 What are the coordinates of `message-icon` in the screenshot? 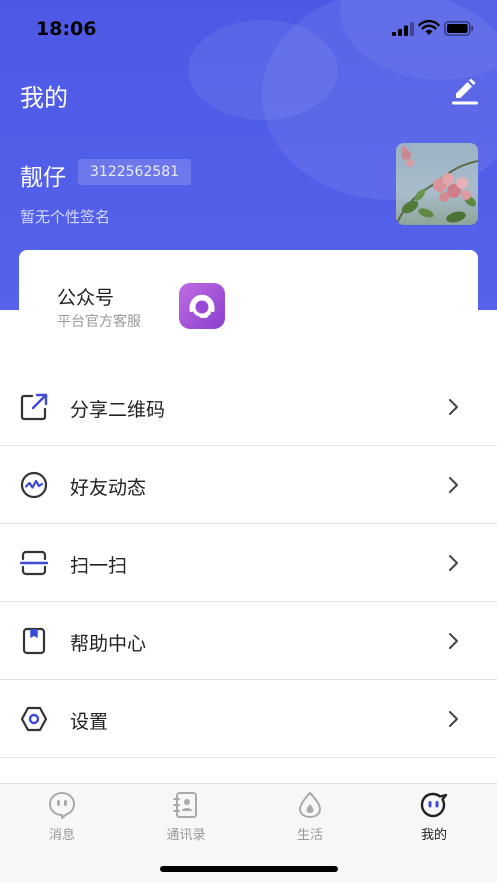 It's located at (62, 805).